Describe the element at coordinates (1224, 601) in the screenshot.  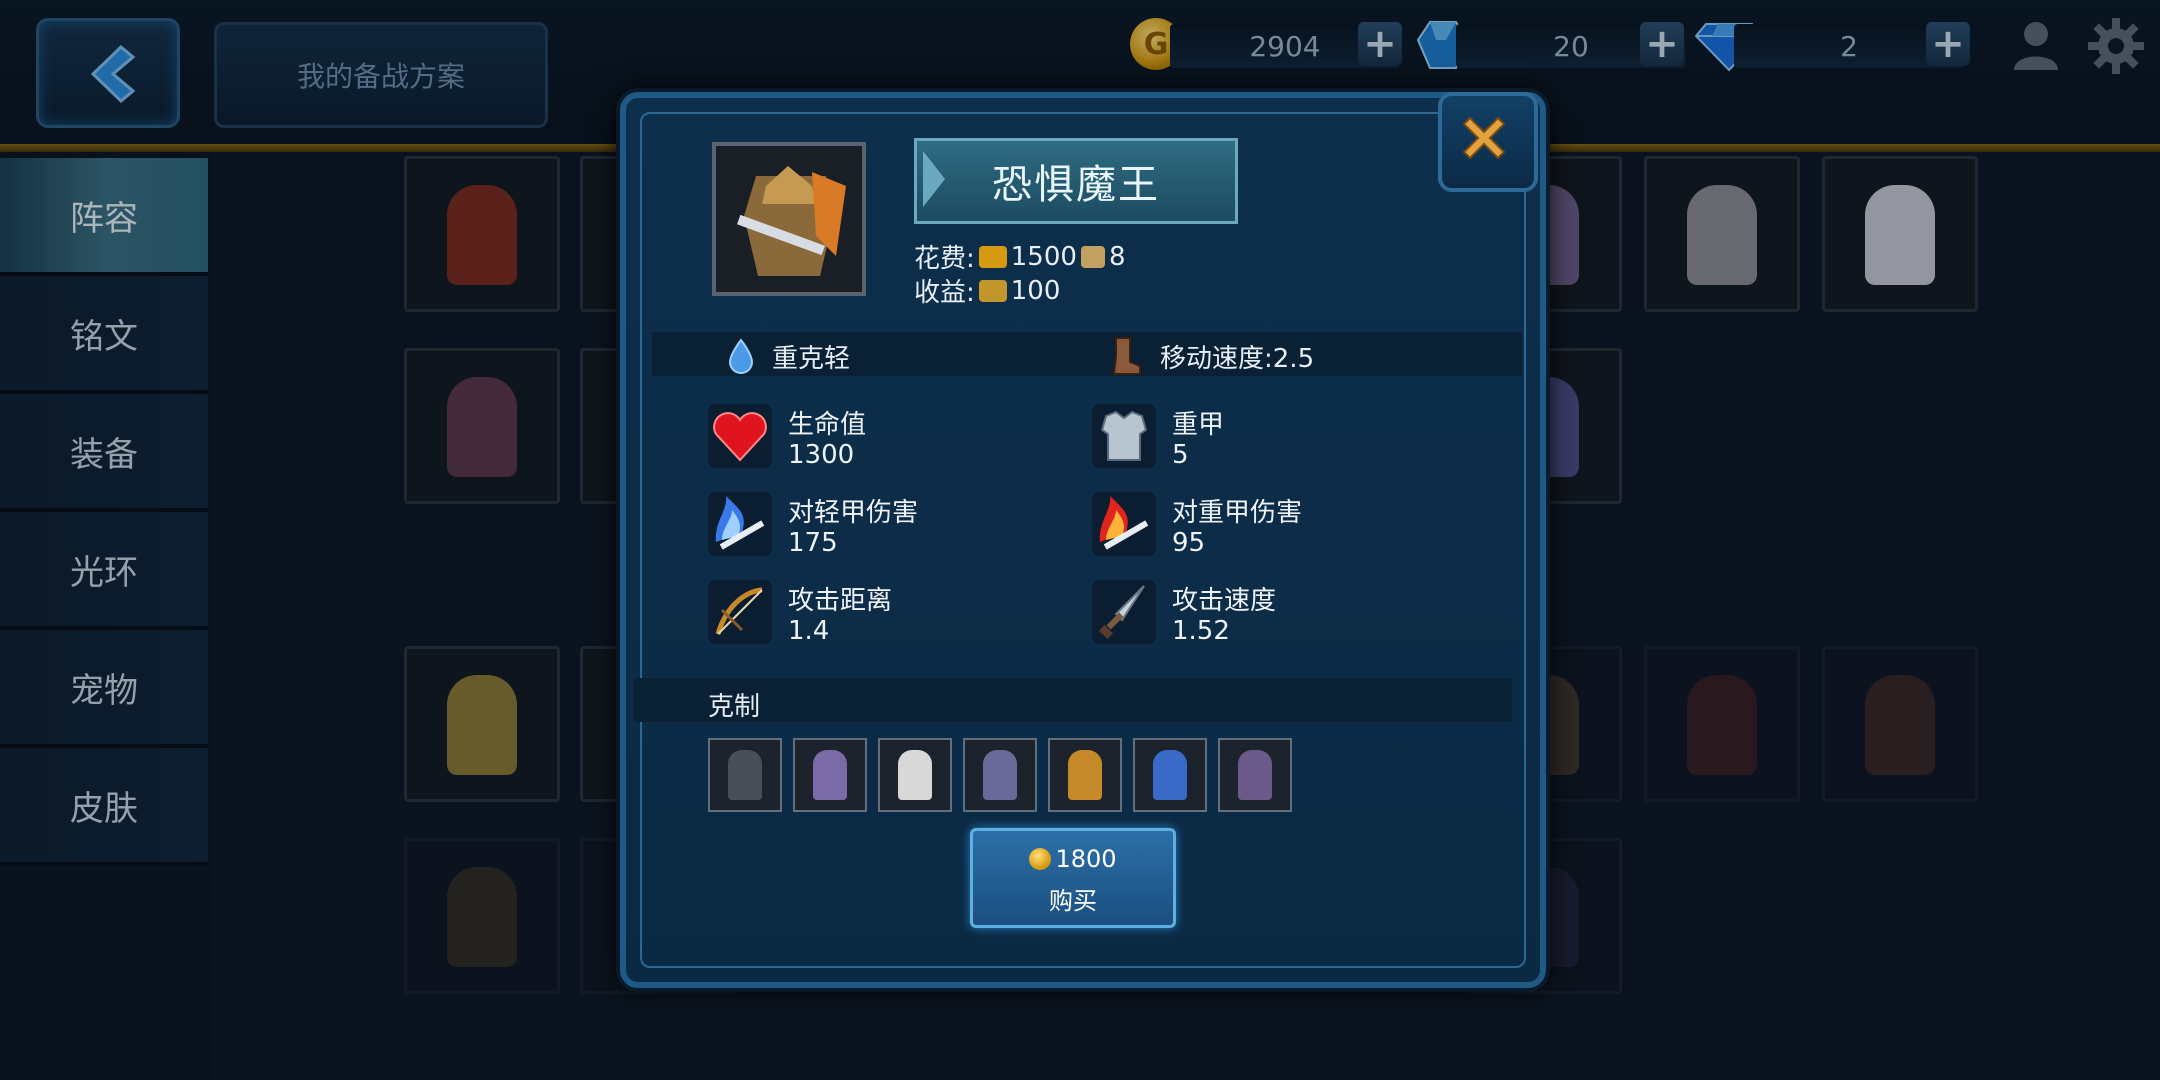
I see `stat-label-attack-speed: 攻击速度` at that location.